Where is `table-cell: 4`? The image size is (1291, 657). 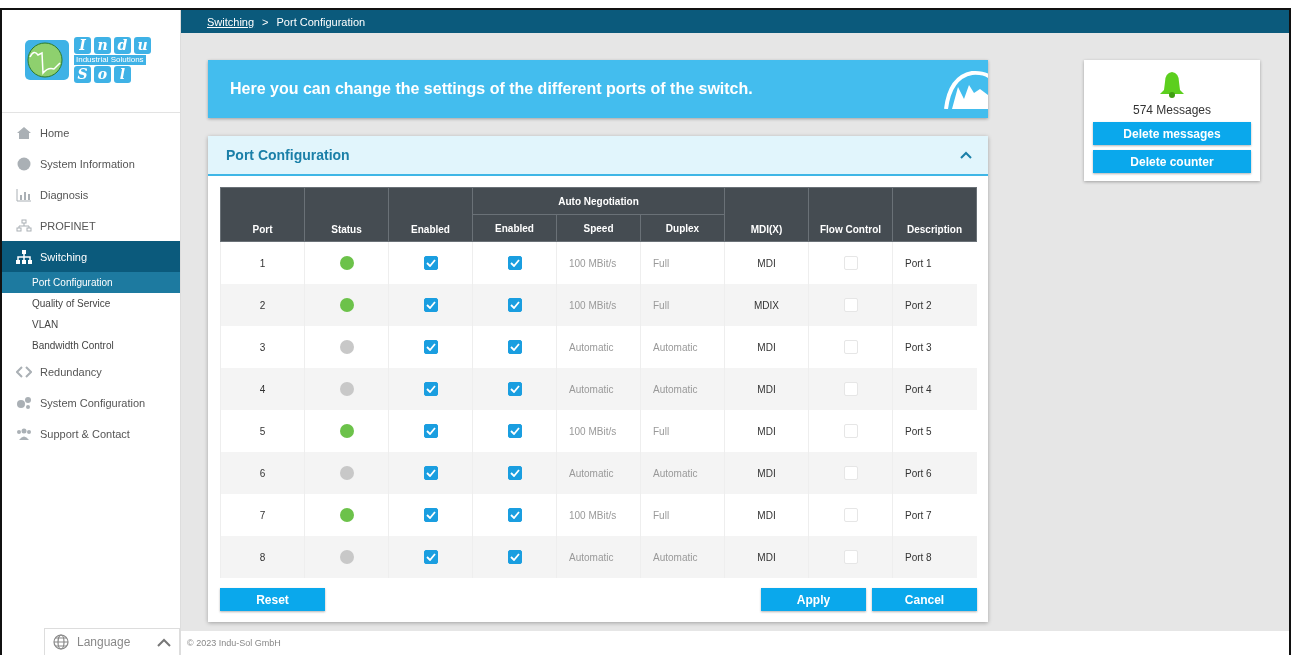 table-cell: 4 is located at coordinates (262, 389).